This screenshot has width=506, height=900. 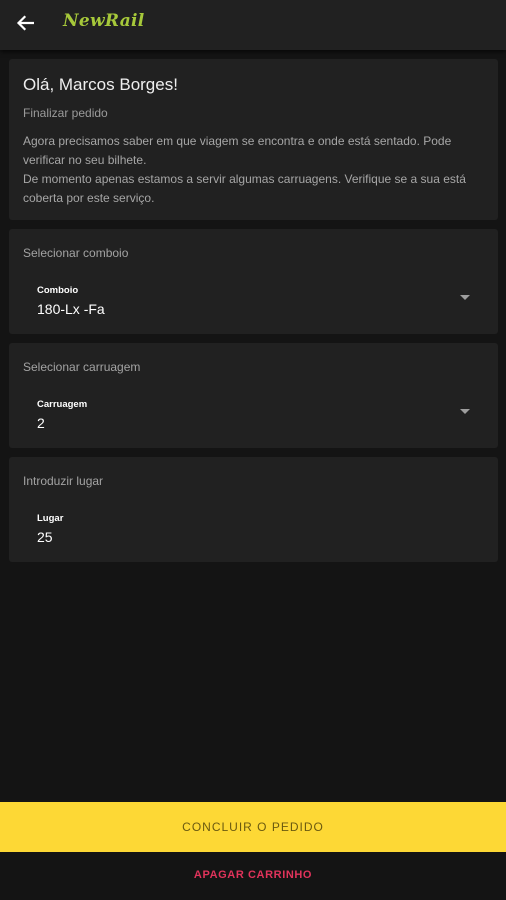 I want to click on seat-input-title: Introduzir lugar, so click(x=63, y=481).